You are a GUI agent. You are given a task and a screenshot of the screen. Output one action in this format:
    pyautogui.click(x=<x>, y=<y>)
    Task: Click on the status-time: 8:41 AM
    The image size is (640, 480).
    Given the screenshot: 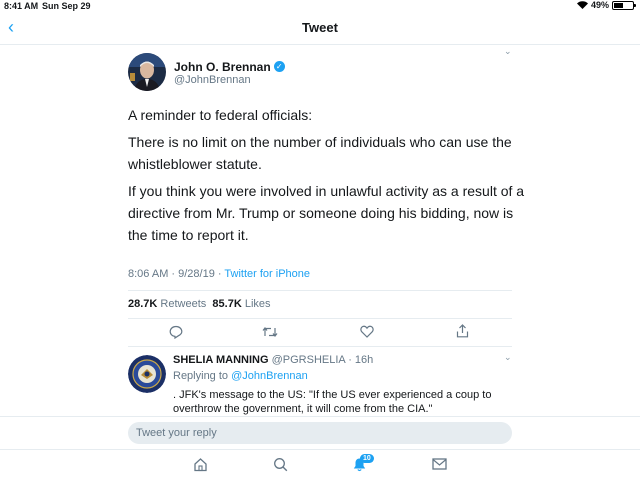 What is the action you would take?
    pyautogui.click(x=21, y=6)
    